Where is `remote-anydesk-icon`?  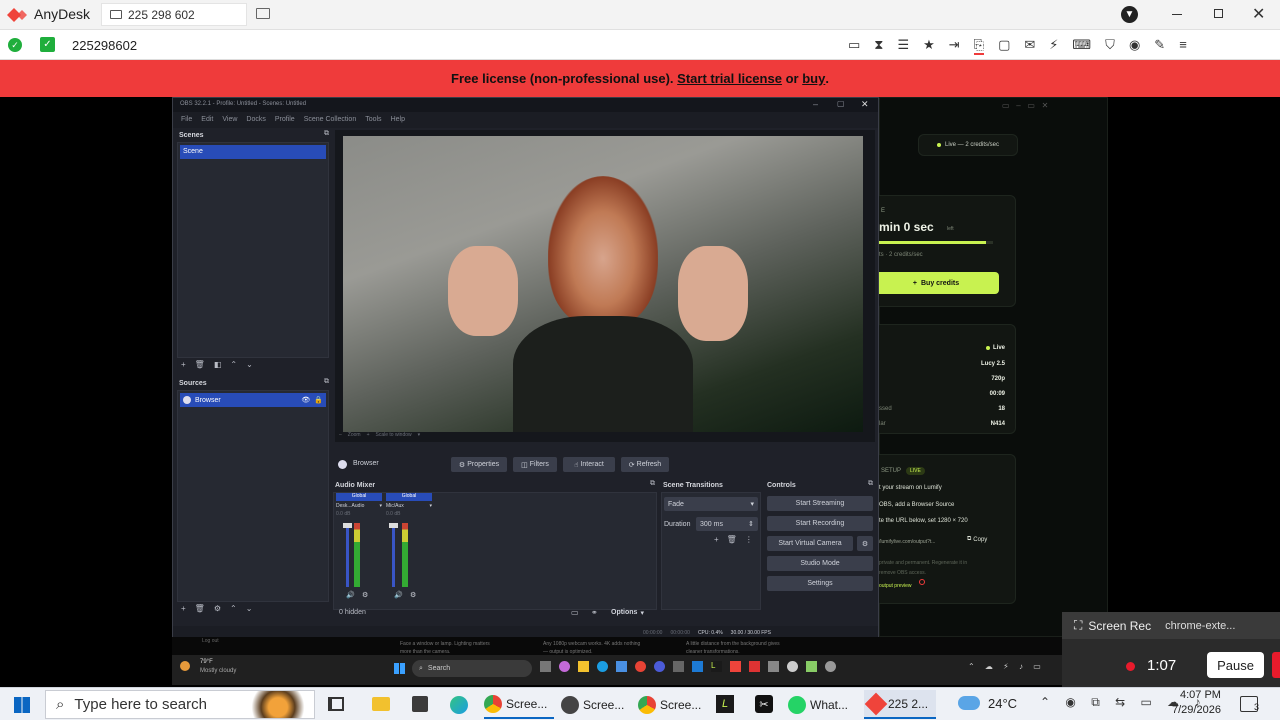 remote-anydesk-icon is located at coordinates (735, 666).